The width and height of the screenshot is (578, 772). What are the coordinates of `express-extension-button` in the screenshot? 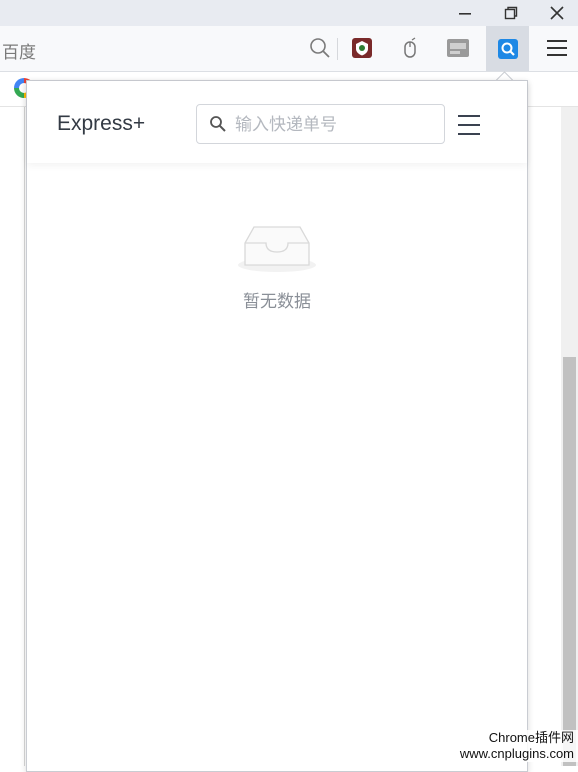 It's located at (507, 48).